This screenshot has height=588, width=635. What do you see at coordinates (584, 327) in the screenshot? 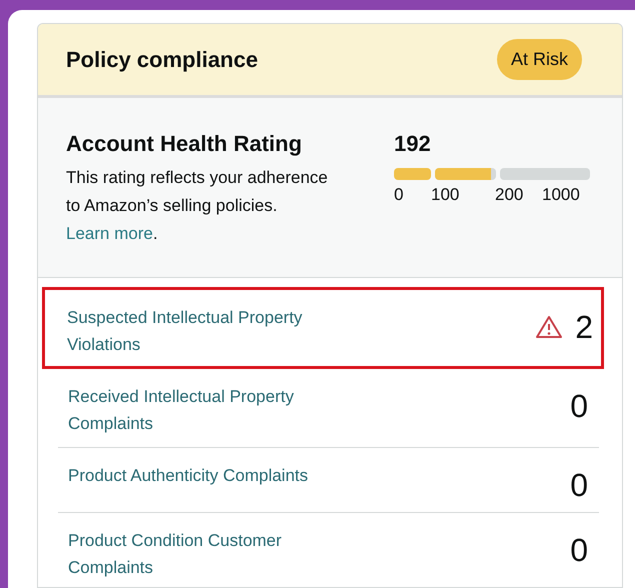
I see `violation-count: 2` at bounding box center [584, 327].